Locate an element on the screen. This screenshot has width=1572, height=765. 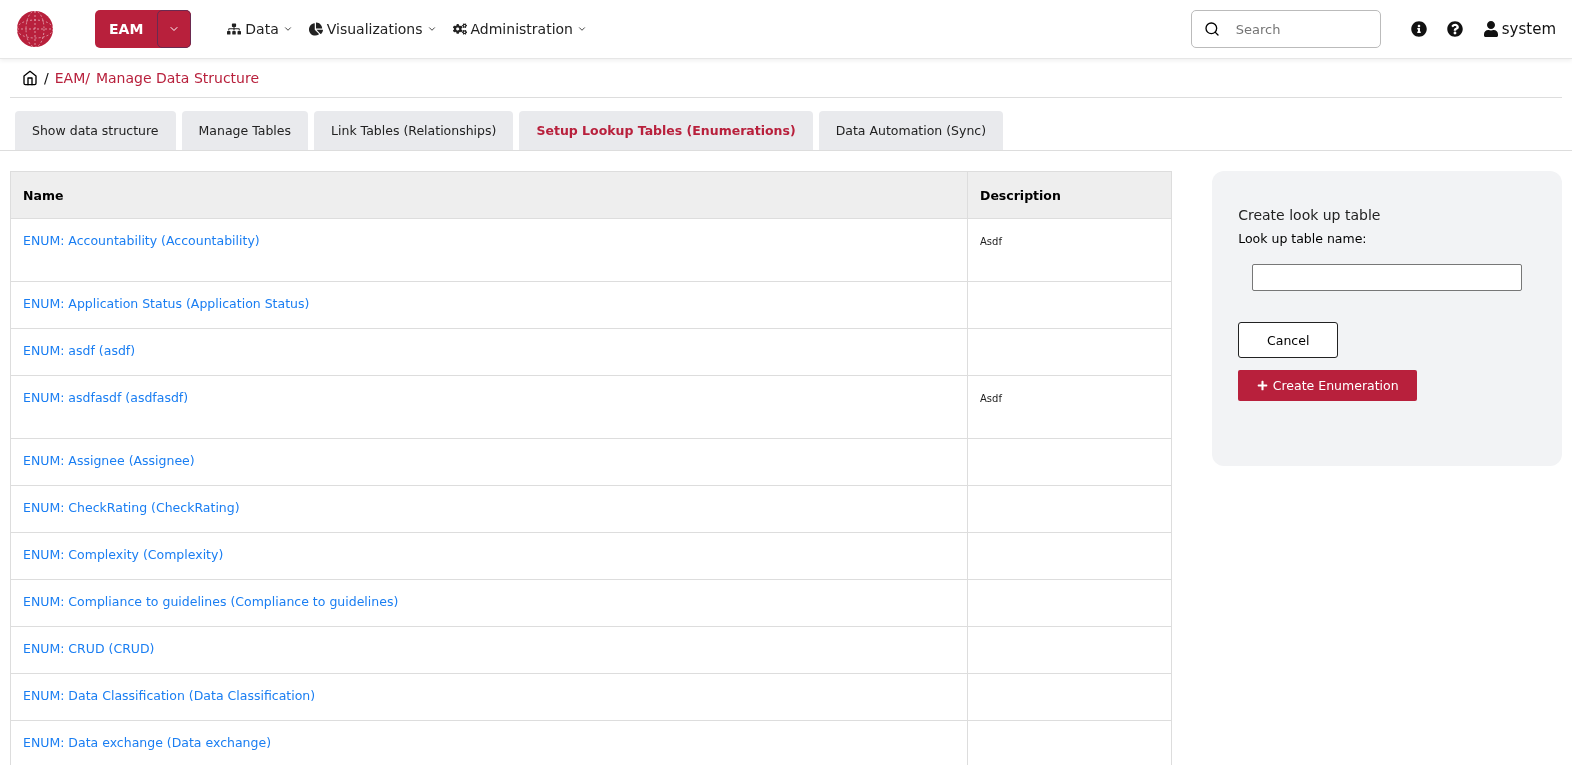
enum-link: ENUM: Assignee (Assignee) is located at coordinates (109, 460).